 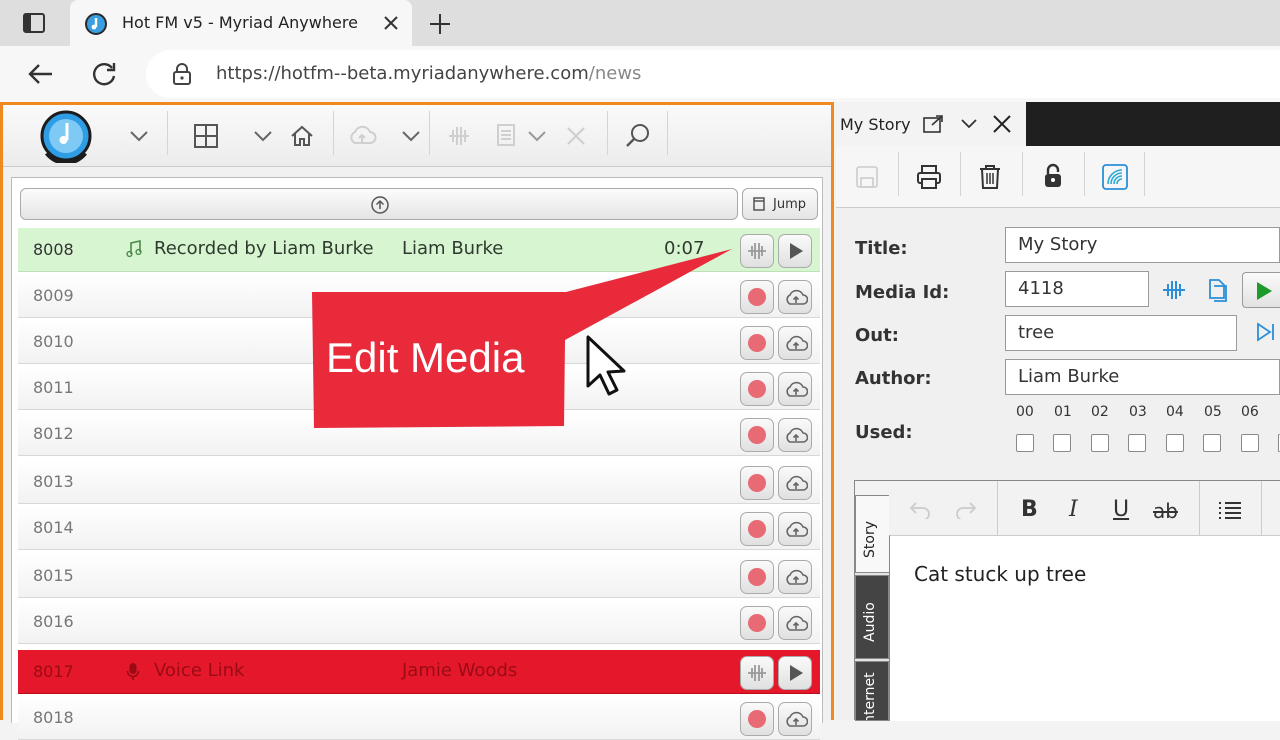 I want to click on row-author: Jamie Woods, so click(x=460, y=670).